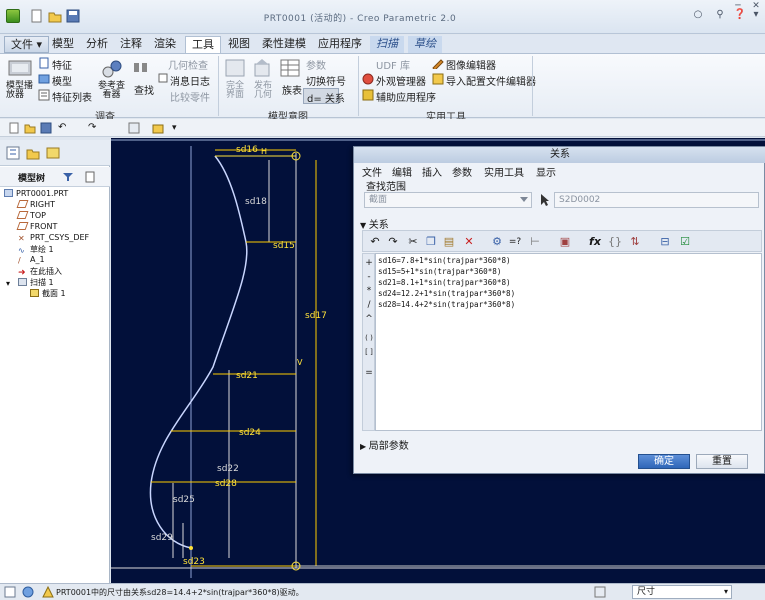 Image resolution: width=765 pixels, height=600 pixels. What do you see at coordinates (178, 128) in the screenshot?
I see `toolbar-more-icon: ▾` at bounding box center [178, 128].